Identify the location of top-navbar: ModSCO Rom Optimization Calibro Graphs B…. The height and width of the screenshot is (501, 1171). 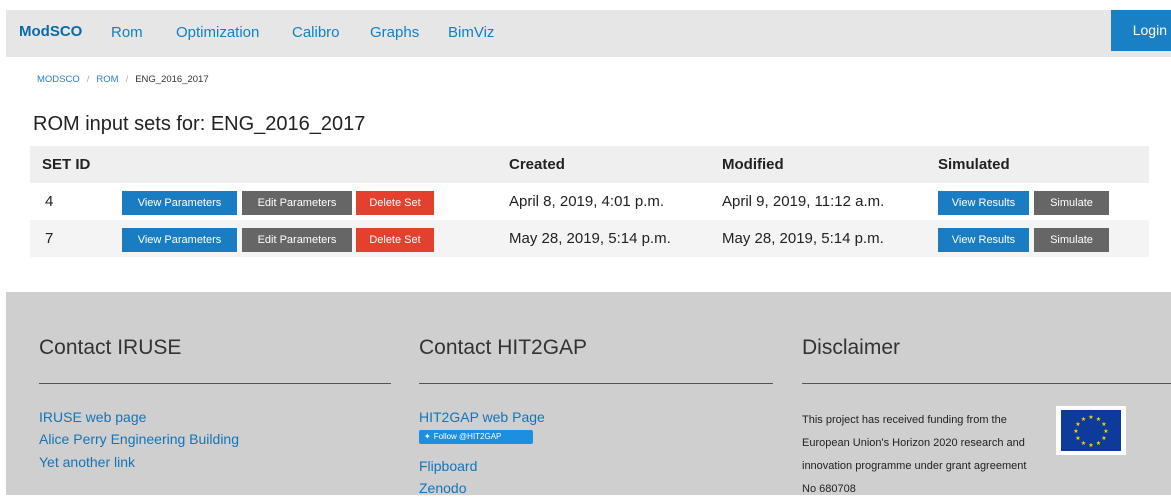
(588, 33).